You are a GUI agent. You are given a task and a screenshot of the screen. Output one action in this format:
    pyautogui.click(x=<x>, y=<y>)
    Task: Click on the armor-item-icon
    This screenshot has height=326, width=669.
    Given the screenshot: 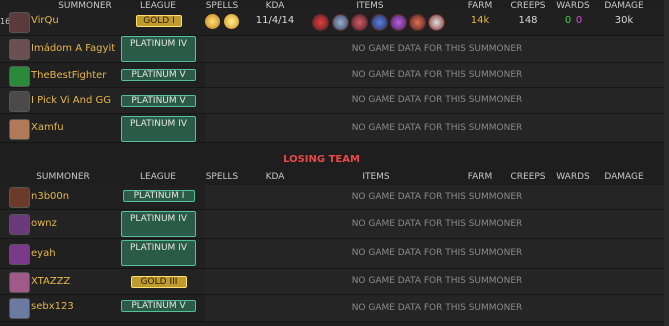 What is the action you would take?
    pyautogui.click(x=359, y=22)
    